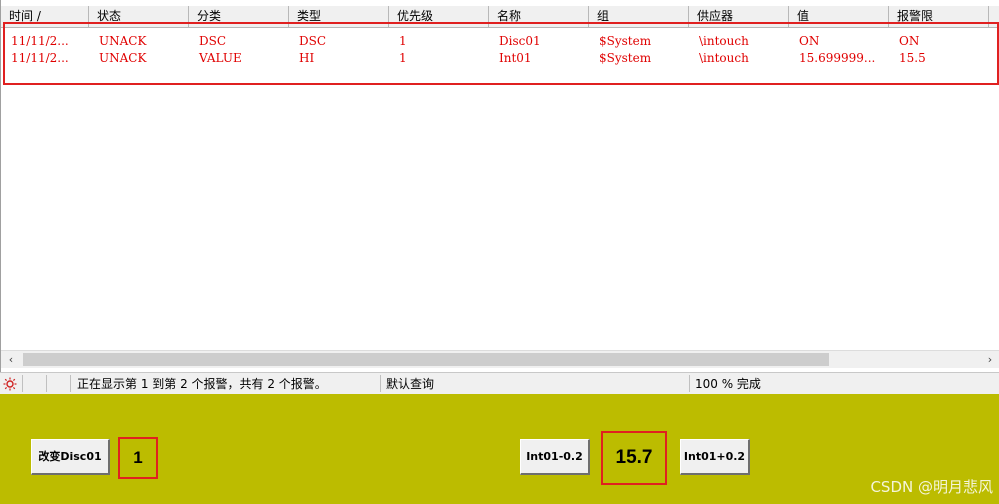 The height and width of the screenshot is (504, 999). I want to click on change-disc01-button: 改变Disc01, so click(70, 457).